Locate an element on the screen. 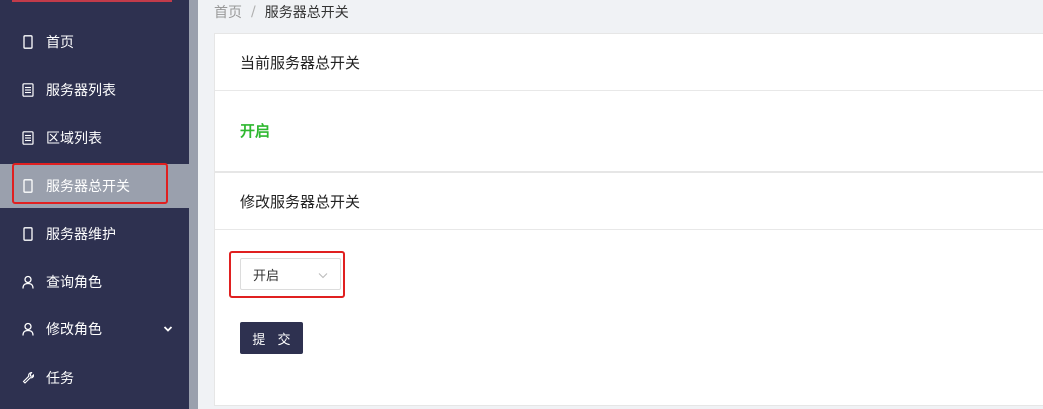  sidebar-scrollbar is located at coordinates (193, 204).